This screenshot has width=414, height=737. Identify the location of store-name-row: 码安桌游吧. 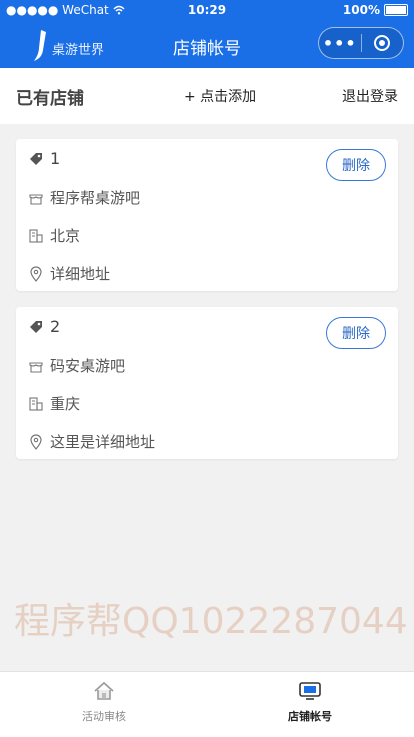
(76, 365).